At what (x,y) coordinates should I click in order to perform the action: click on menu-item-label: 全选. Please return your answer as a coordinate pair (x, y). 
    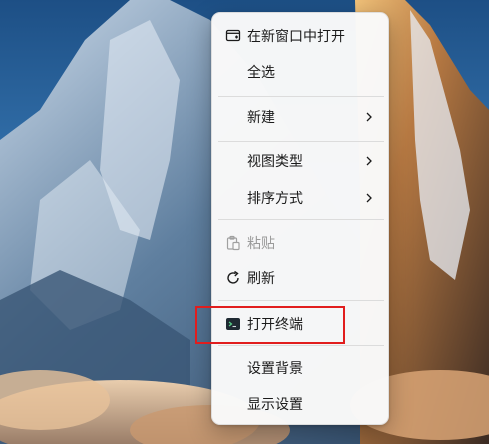
    Looking at the image, I should click on (261, 73).